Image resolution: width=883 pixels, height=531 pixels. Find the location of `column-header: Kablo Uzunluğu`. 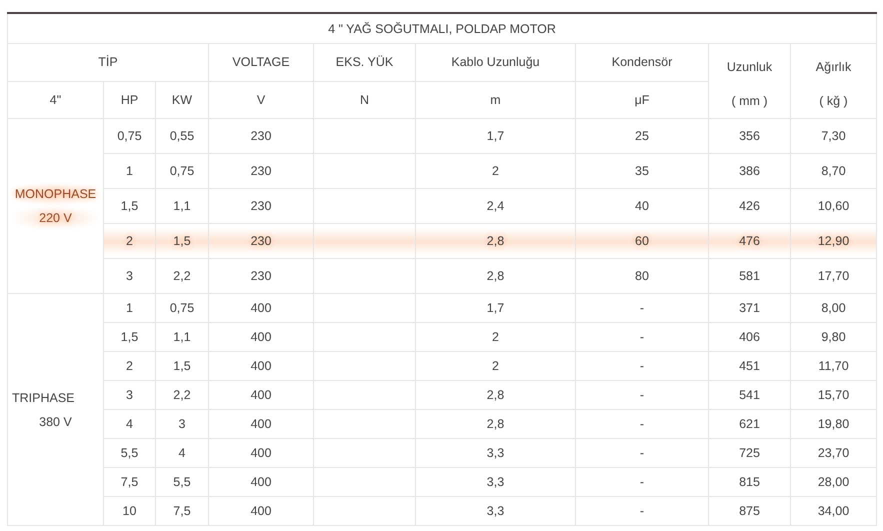

column-header: Kablo Uzunluğu is located at coordinates (496, 62).